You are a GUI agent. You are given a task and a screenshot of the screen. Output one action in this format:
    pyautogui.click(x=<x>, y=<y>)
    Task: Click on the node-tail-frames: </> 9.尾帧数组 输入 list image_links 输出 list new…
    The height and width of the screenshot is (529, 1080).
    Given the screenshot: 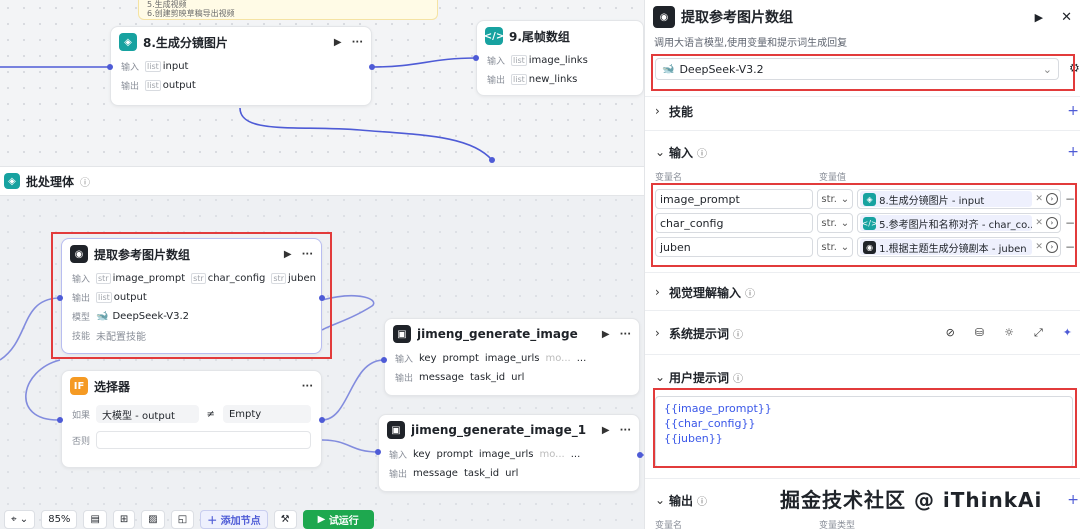 What is the action you would take?
    pyautogui.click(x=560, y=58)
    